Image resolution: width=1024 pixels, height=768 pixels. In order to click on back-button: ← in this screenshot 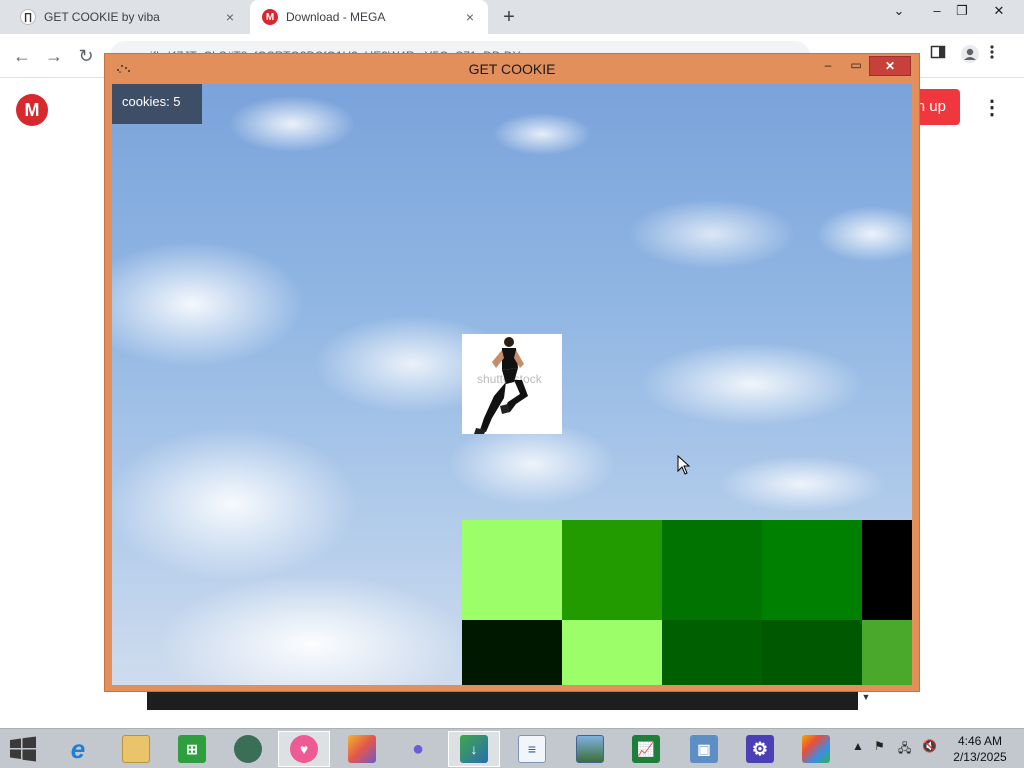, I will do `click(22, 56)`.